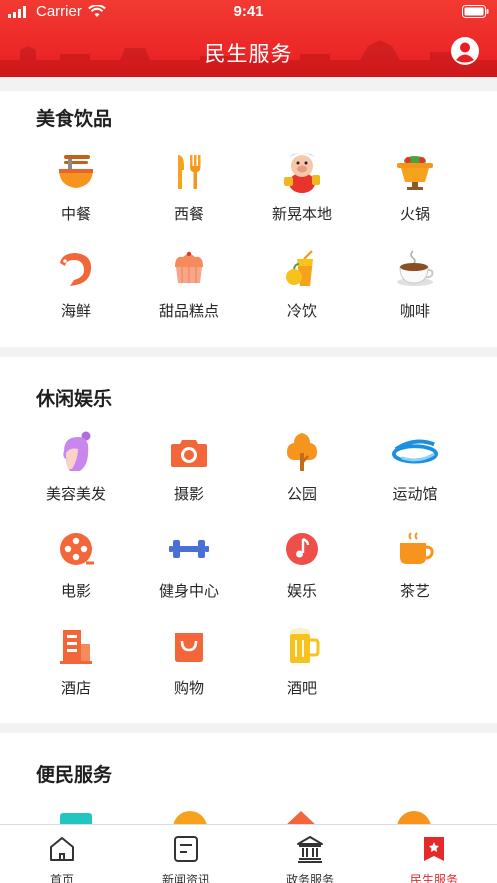 This screenshot has width=497, height=883. What do you see at coordinates (301, 311) in the screenshot?
I see `category-label: 冷饮` at bounding box center [301, 311].